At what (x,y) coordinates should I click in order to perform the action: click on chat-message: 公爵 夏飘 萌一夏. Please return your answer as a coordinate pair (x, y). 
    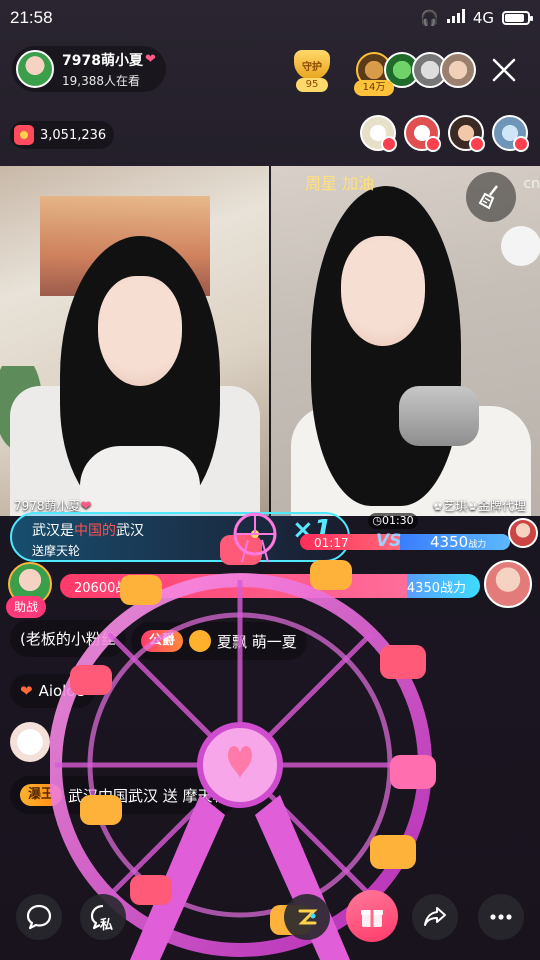
    Looking at the image, I should click on (218, 641).